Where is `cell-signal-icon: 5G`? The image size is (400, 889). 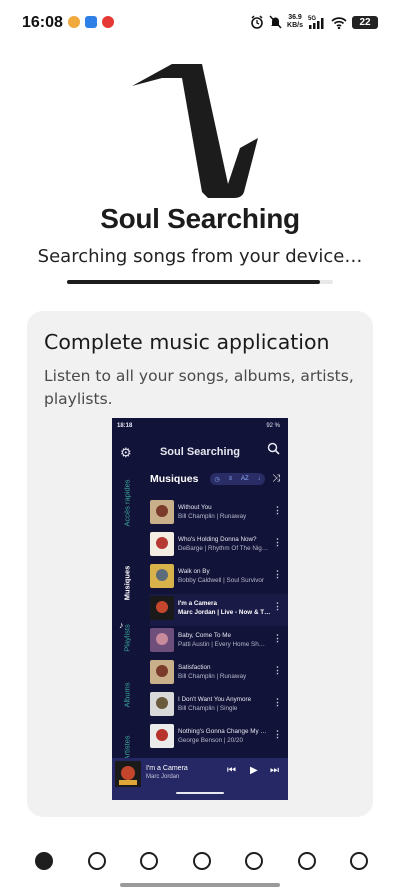
cell-signal-icon: 5G is located at coordinates (316, 22).